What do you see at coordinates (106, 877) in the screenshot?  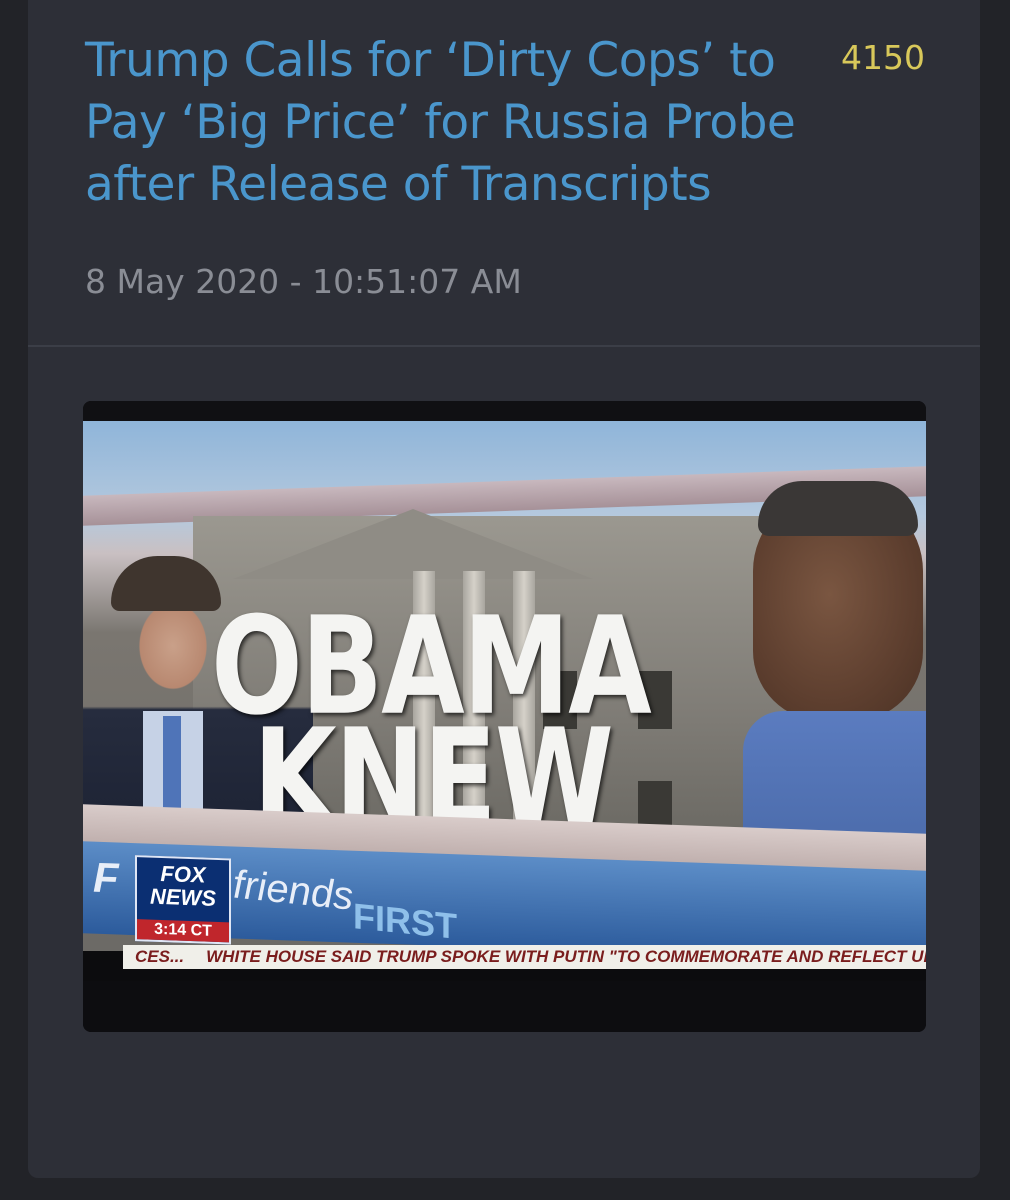 I see `show-logo-mark: F` at bounding box center [106, 877].